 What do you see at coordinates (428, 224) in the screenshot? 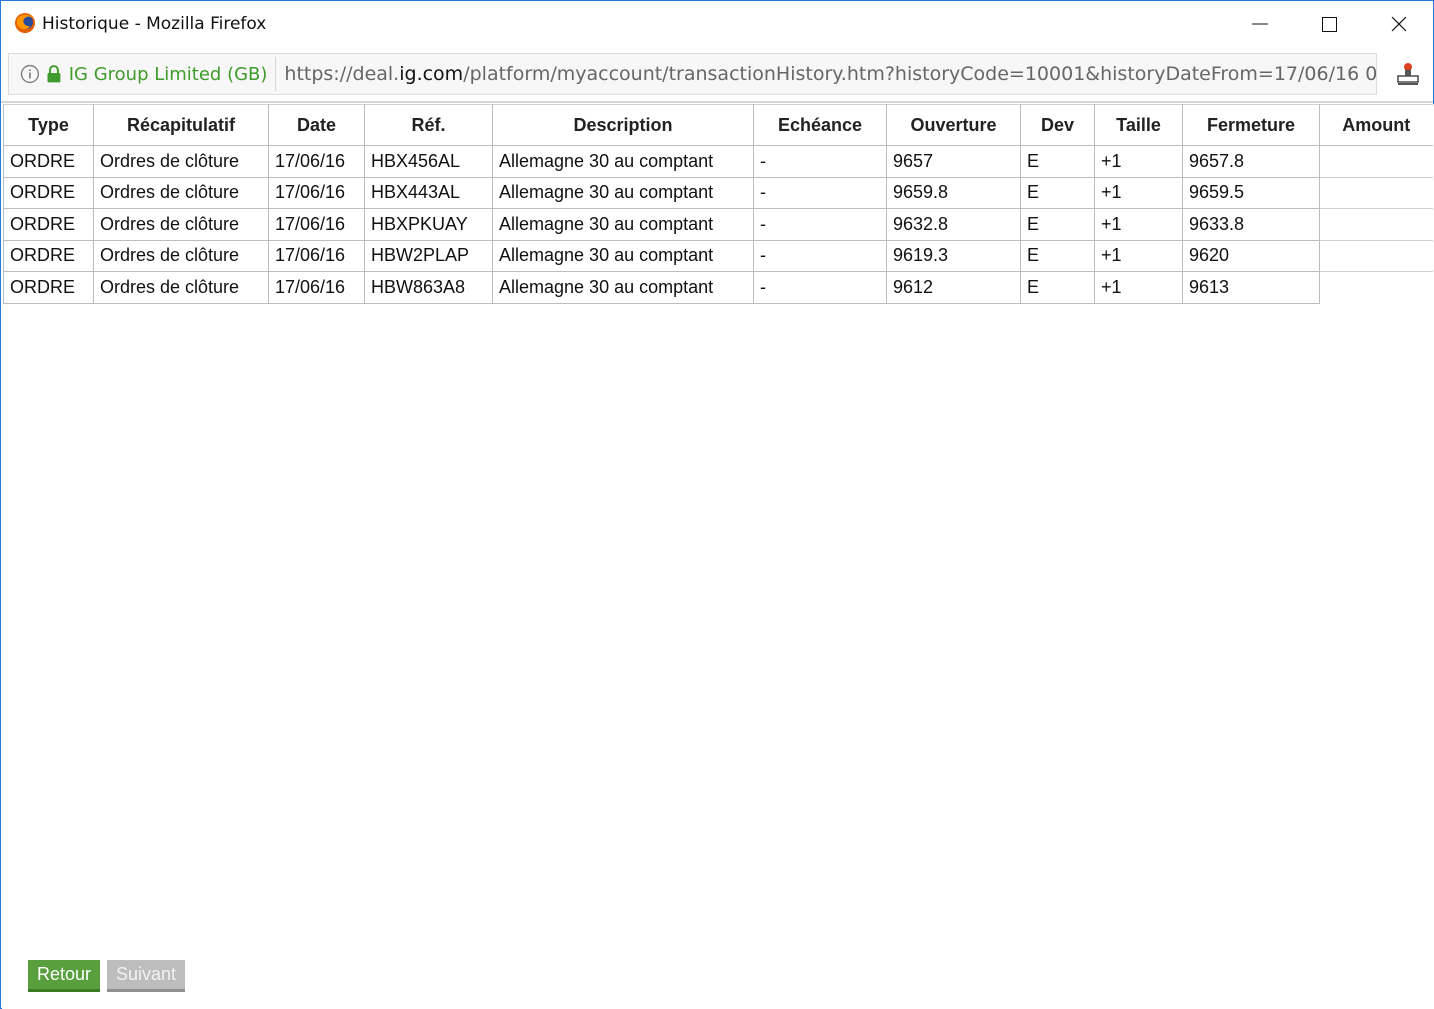
I see `table-cell: HBXPKUAY` at bounding box center [428, 224].